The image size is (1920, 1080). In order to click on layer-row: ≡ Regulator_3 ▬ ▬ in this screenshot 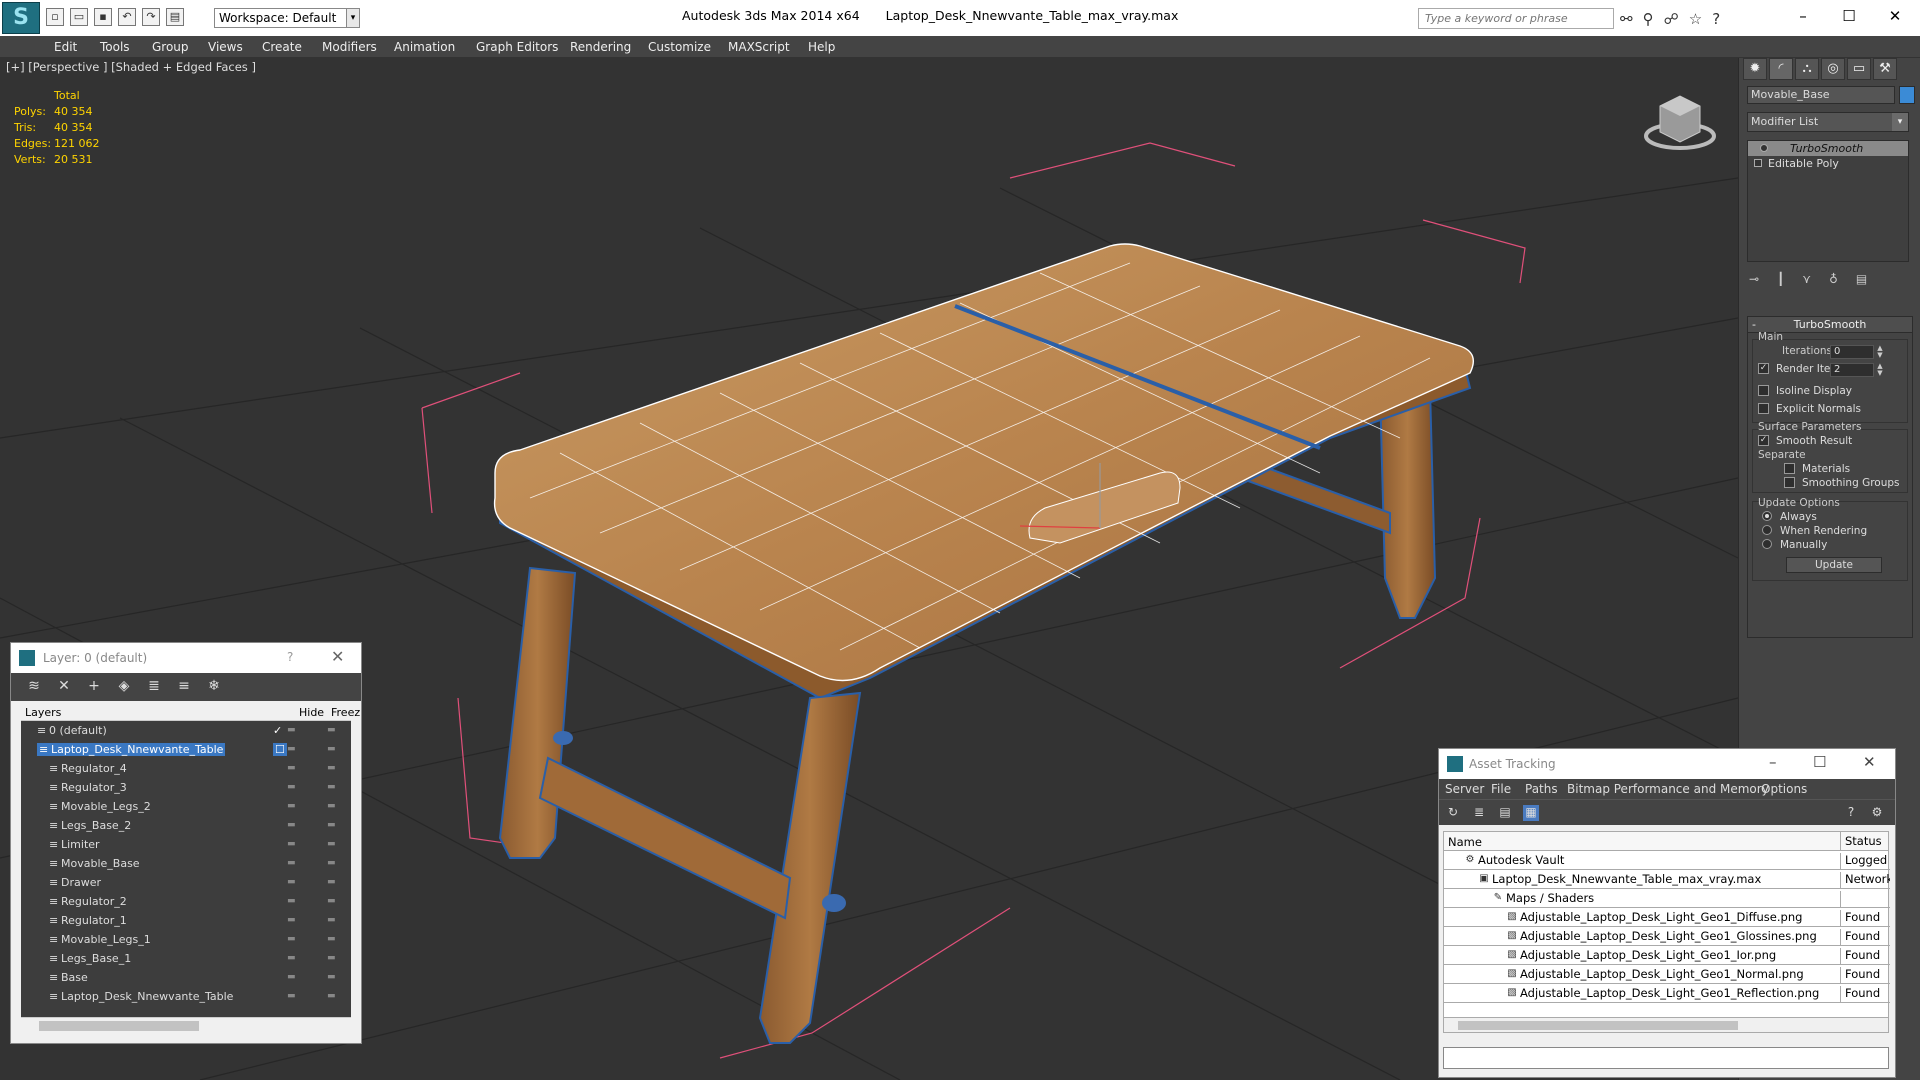, I will do `click(186, 787)`.